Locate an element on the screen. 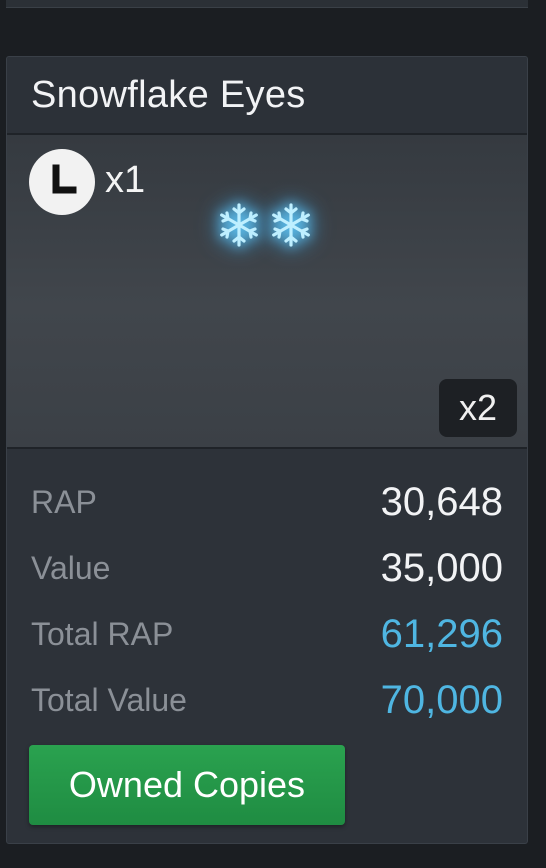 The image size is (546, 868). stat-value: 30,648 is located at coordinates (441, 501).